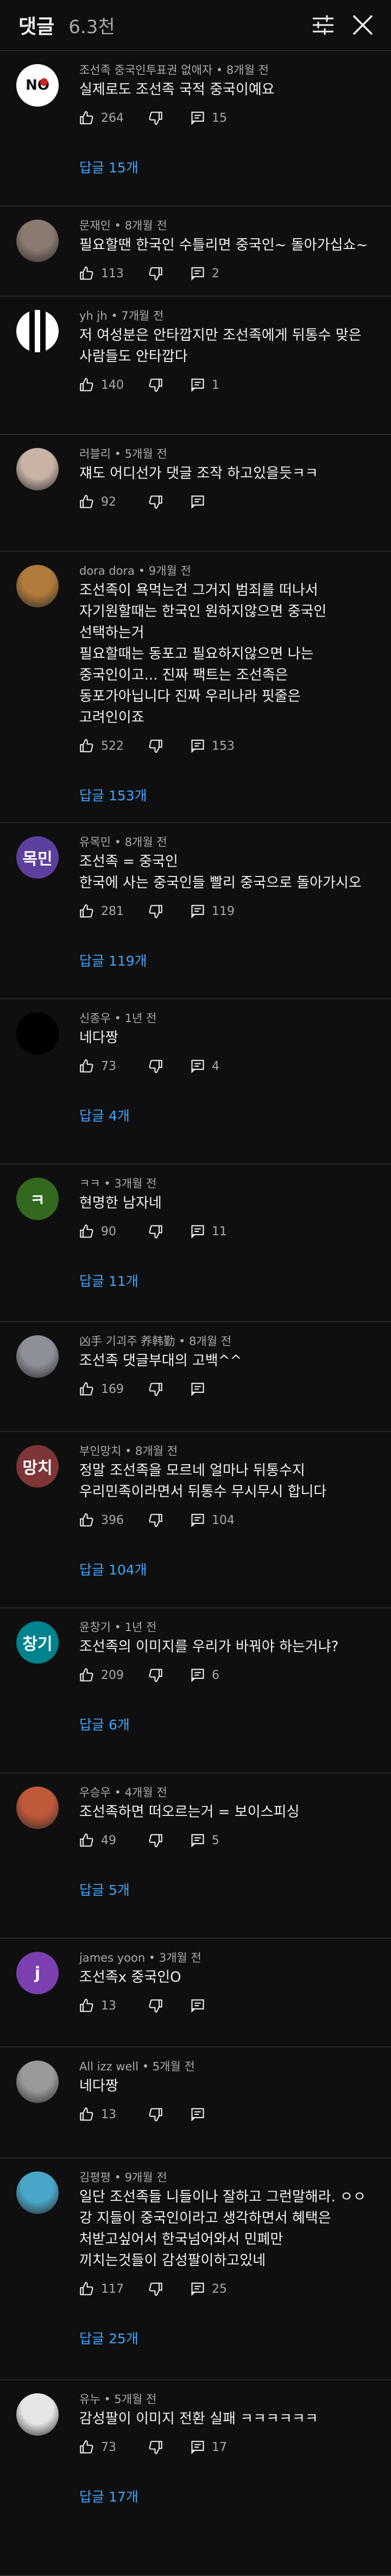 Image resolution: width=391 pixels, height=2576 pixels. Describe the element at coordinates (227, 1280) in the screenshot. I see `view-replies-link: 답글 11개` at that location.